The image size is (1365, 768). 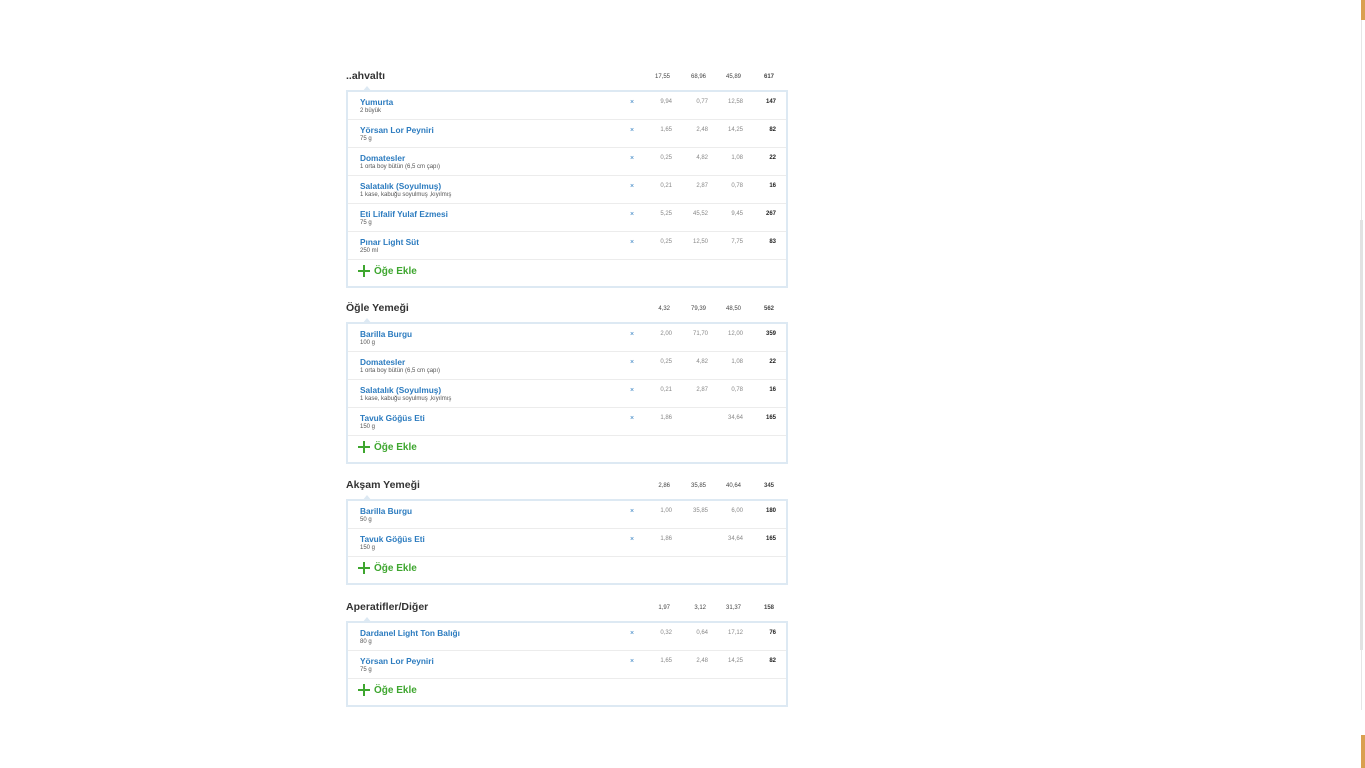 I want to click on meal-title: Aperatifler/Diğer, so click(x=387, y=607).